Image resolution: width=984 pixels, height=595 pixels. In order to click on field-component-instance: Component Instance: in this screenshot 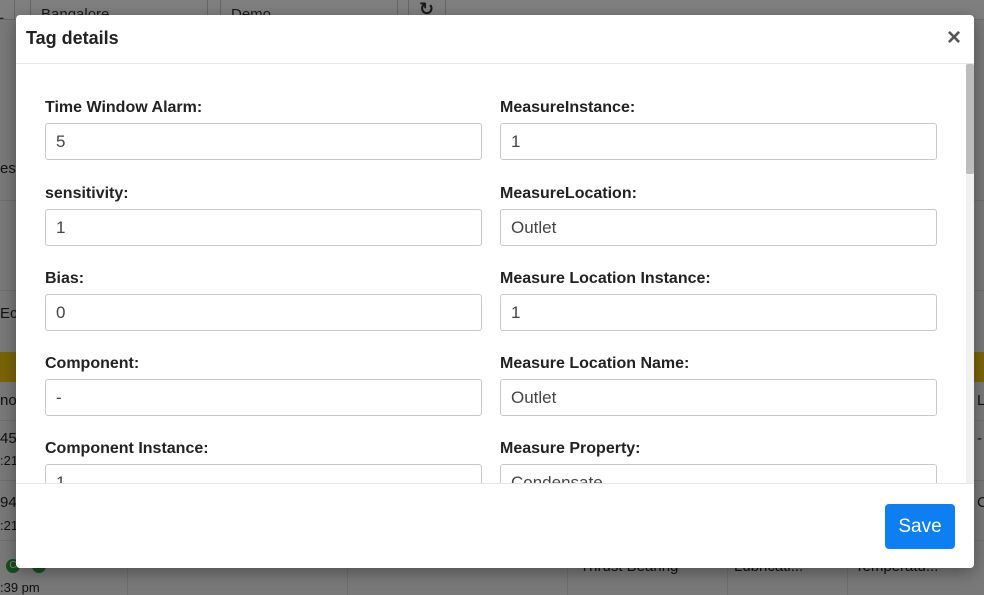, I will do `click(263, 461)`.